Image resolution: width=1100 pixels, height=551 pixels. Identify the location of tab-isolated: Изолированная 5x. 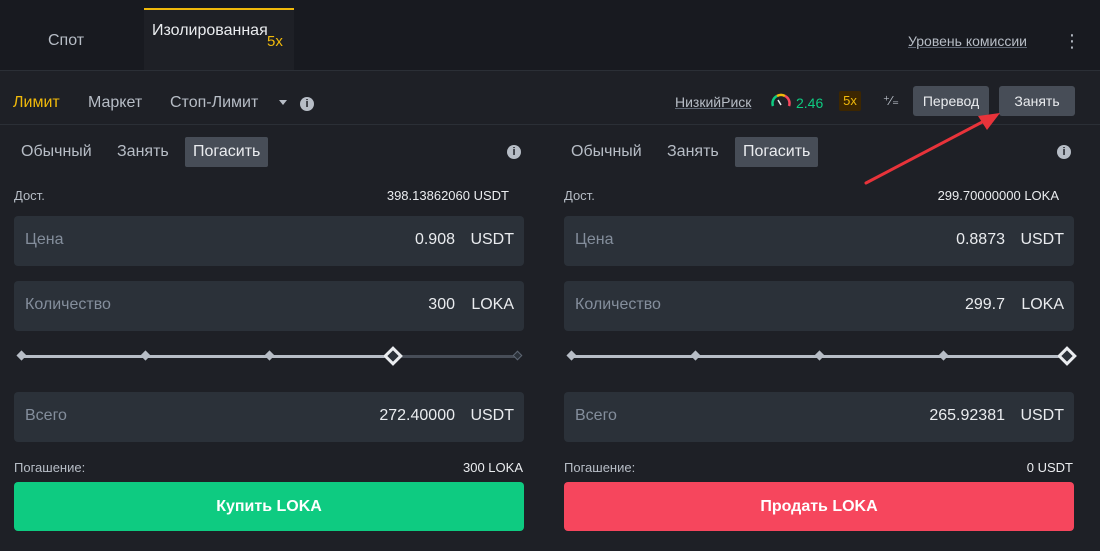
(219, 39).